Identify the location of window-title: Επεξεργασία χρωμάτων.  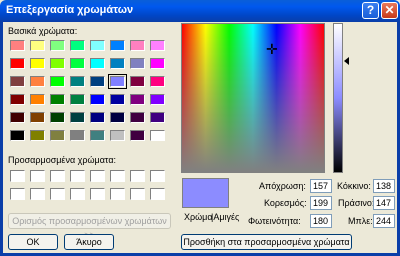
(70, 10).